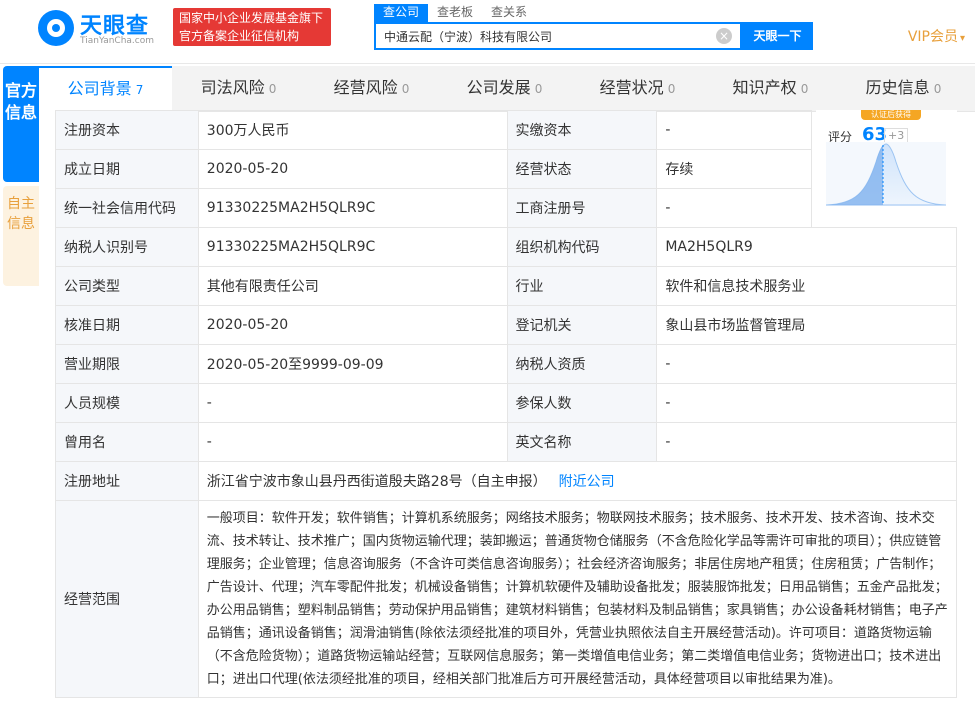 Image resolution: width=975 pixels, height=721 pixels. I want to click on credit-score-panel: 认证后获得 评分 63 +3, so click(886, 163).